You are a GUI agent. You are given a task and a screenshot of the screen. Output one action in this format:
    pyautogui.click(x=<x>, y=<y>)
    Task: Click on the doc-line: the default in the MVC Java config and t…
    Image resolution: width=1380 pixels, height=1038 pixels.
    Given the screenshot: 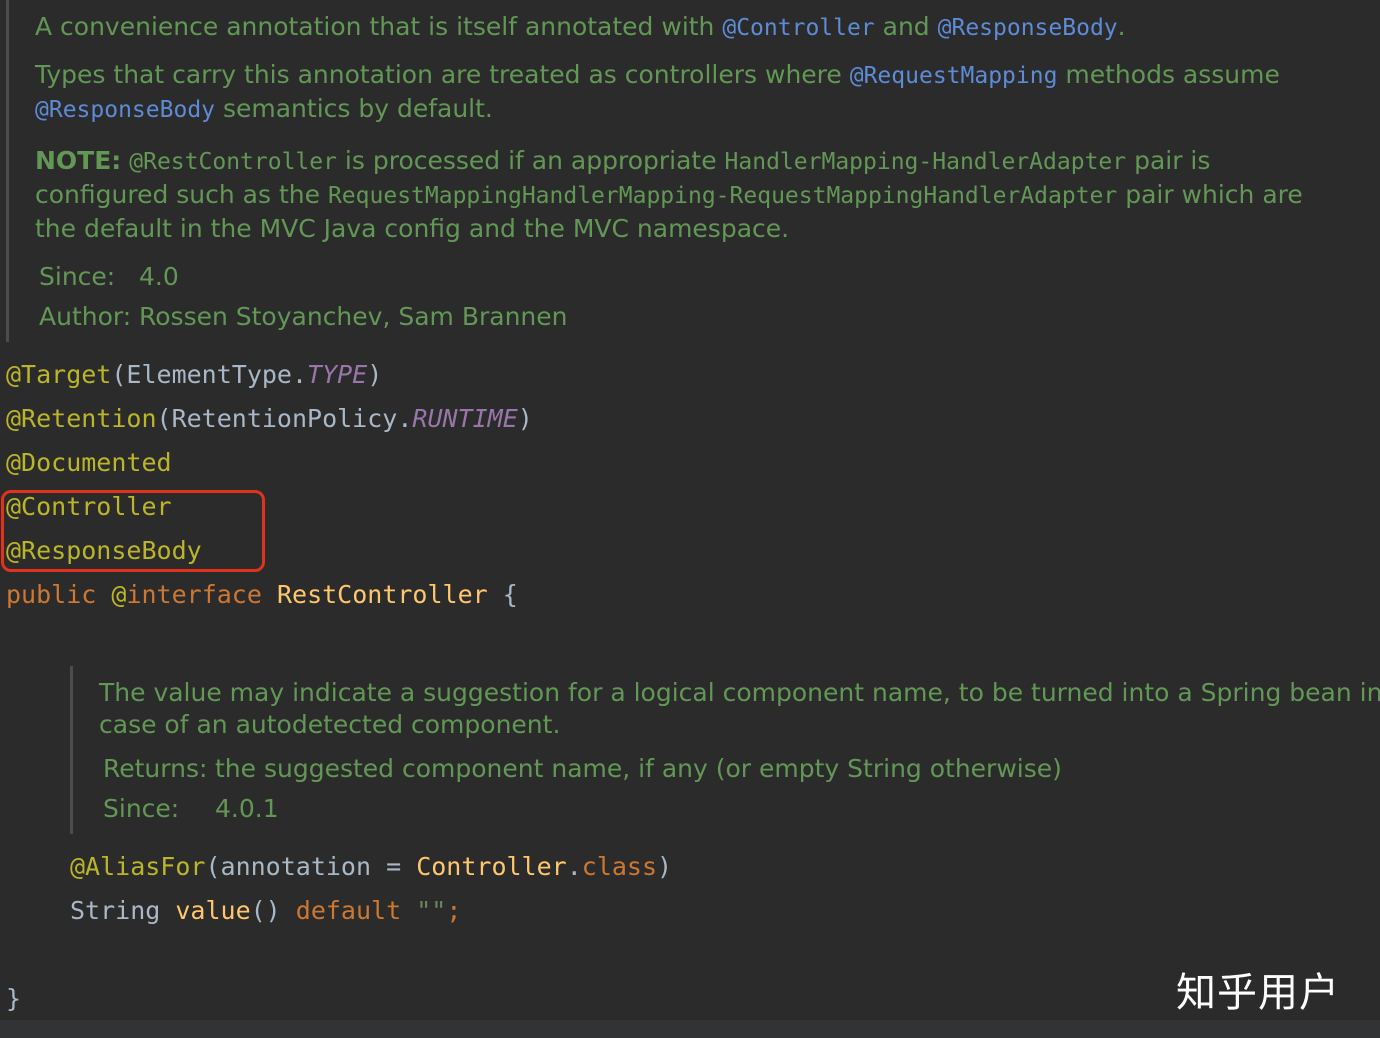 What is the action you would take?
    pyautogui.click(x=412, y=228)
    